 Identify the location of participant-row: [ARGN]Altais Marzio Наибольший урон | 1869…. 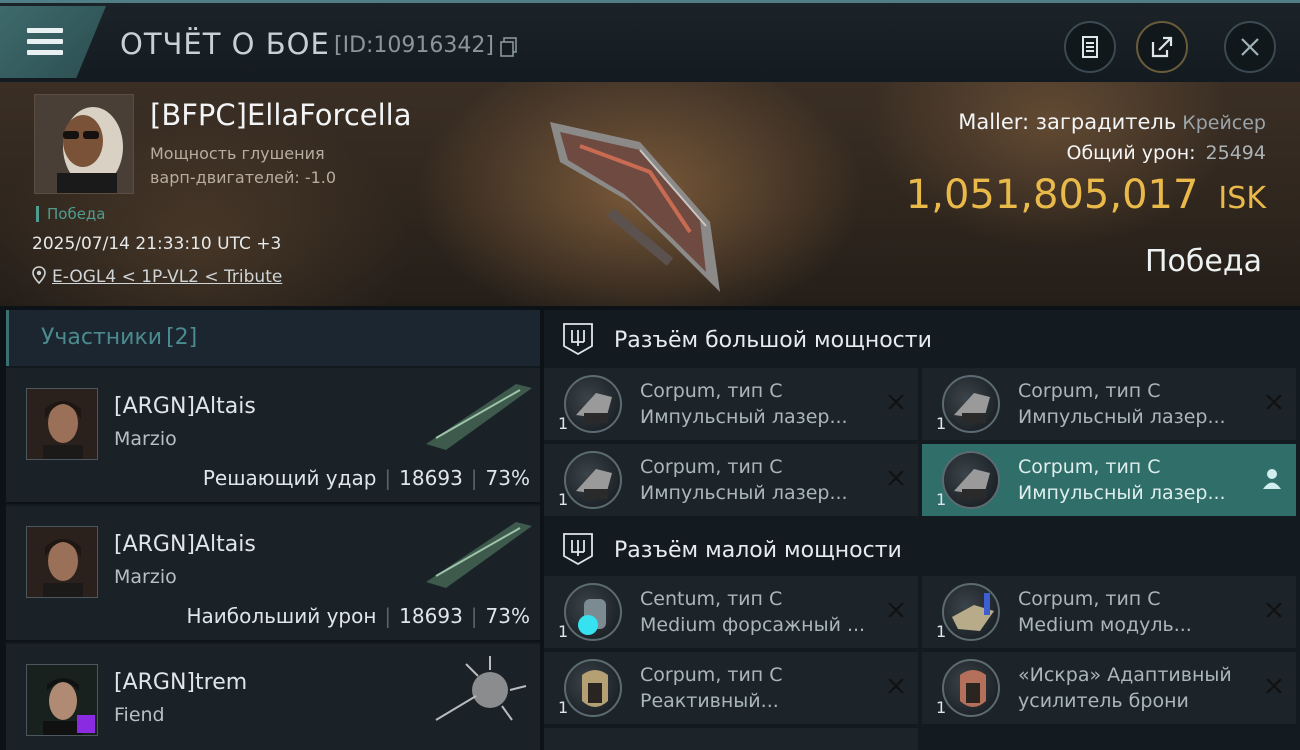
(273, 574).